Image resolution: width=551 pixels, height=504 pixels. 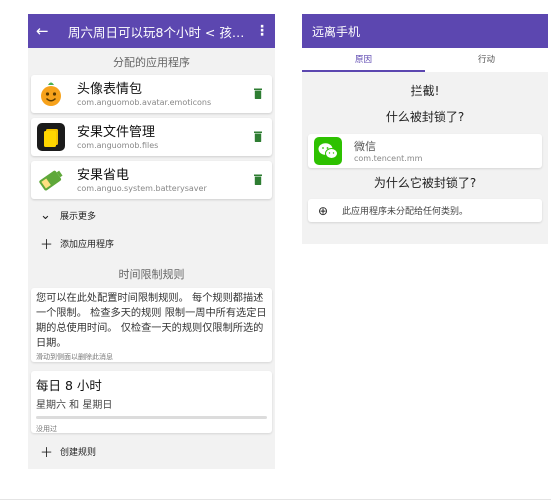 What do you see at coordinates (74, 357) in the screenshot?
I see `rule-info-hint: 滑动到侧面以删除此消息` at bounding box center [74, 357].